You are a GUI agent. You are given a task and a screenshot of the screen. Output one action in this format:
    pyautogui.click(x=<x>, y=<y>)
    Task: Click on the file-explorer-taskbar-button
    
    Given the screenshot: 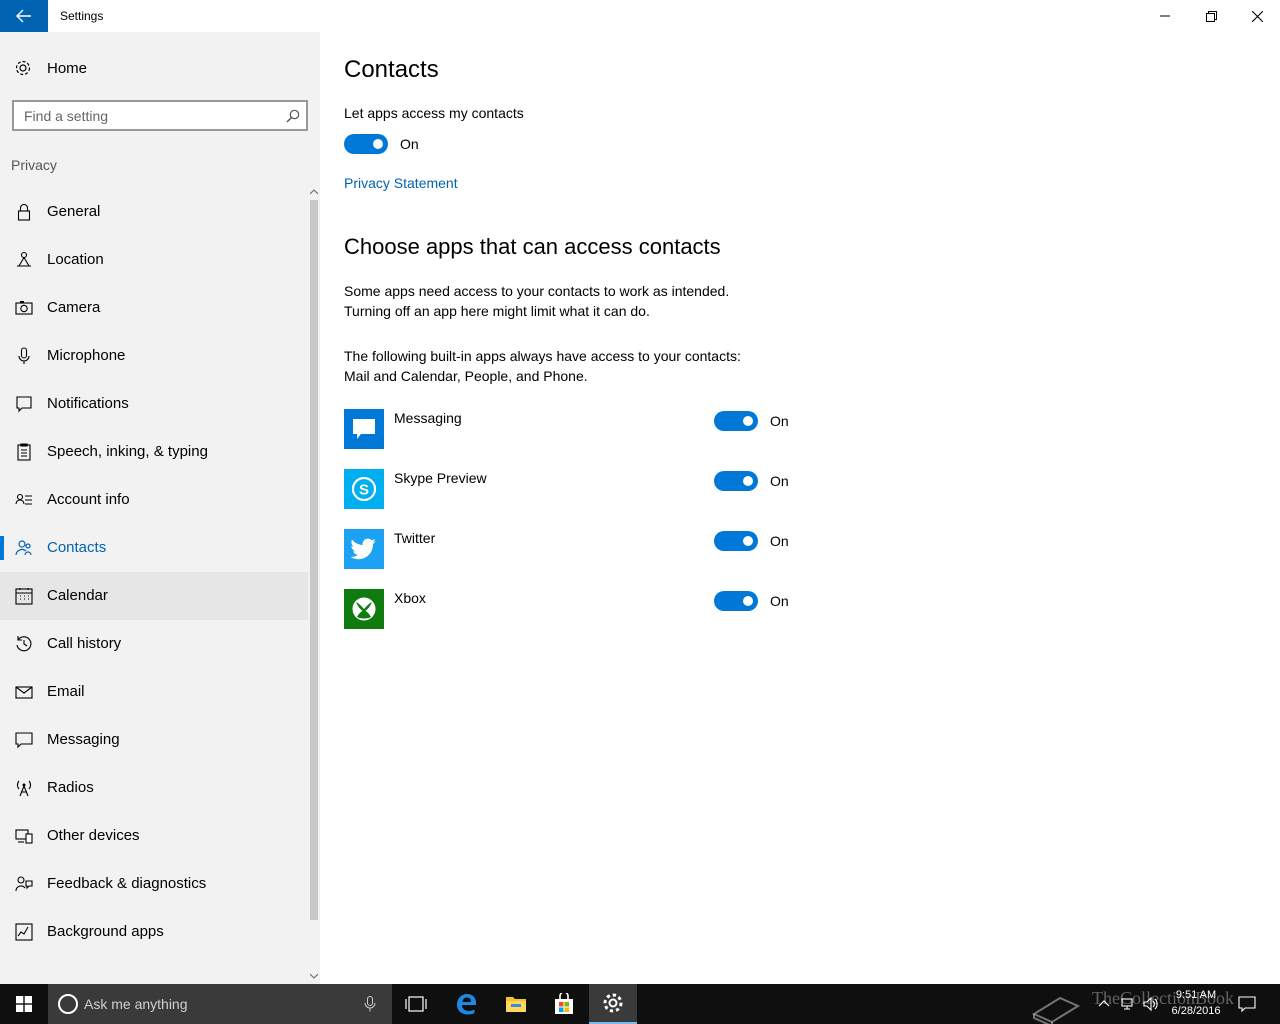 What is the action you would take?
    pyautogui.click(x=516, y=1004)
    